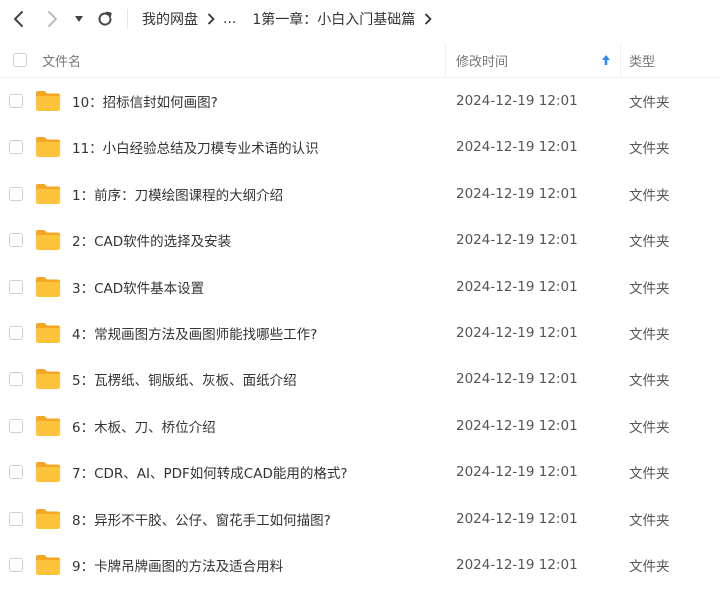  Describe the element at coordinates (360, 240) in the screenshot. I see `file-row: 2：CAD软件的选择及安装 2024-12-19 12:01 文件夹` at that location.